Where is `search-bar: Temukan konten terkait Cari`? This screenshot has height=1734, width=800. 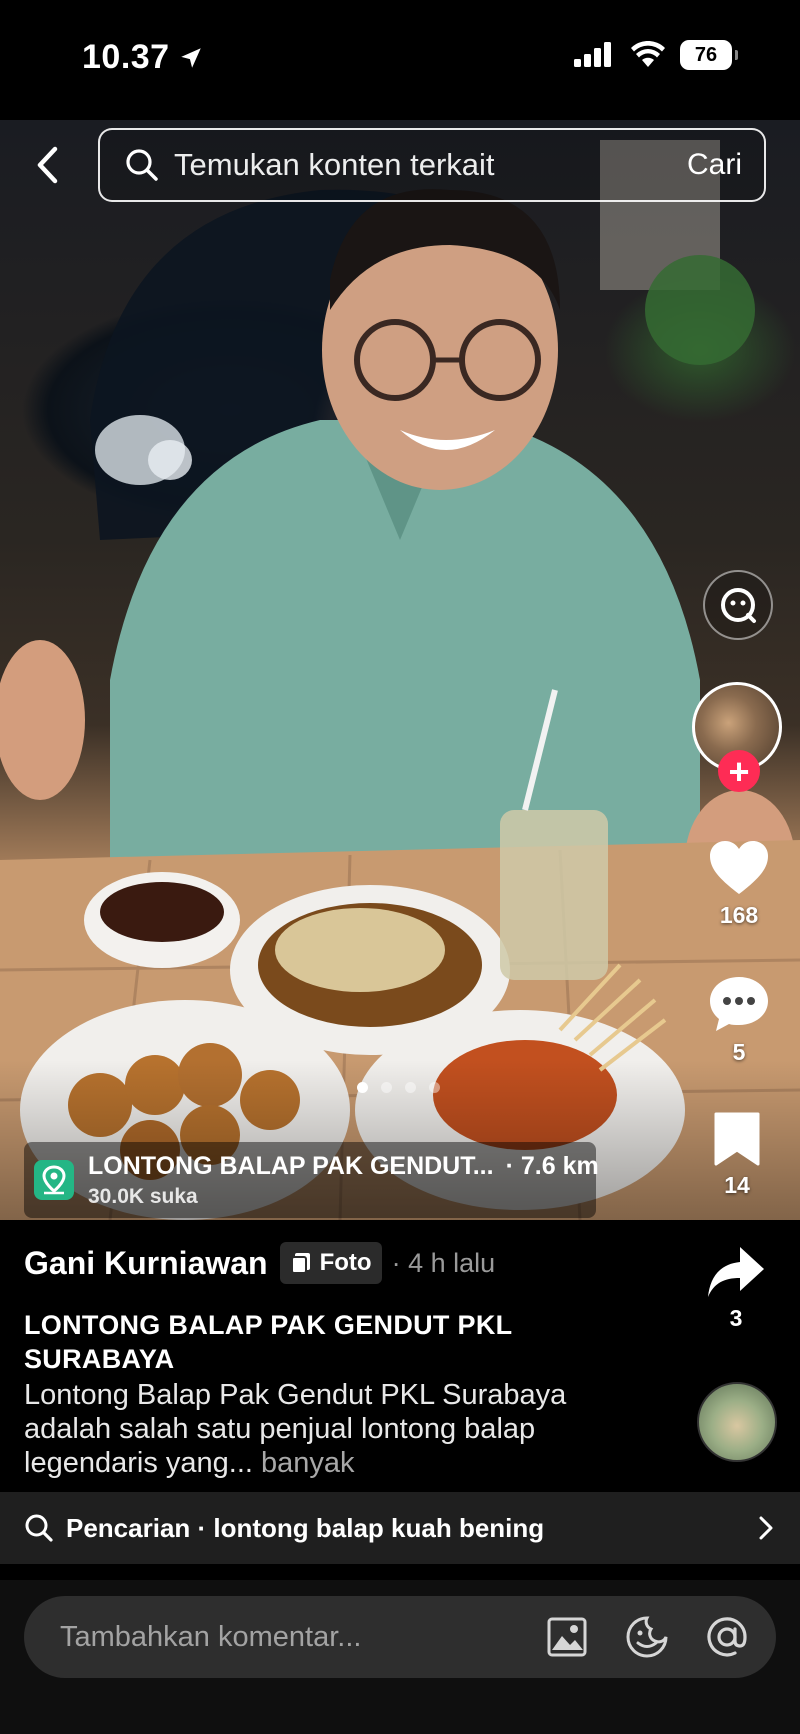
search-bar: Temukan konten terkait Cari is located at coordinates (432, 165).